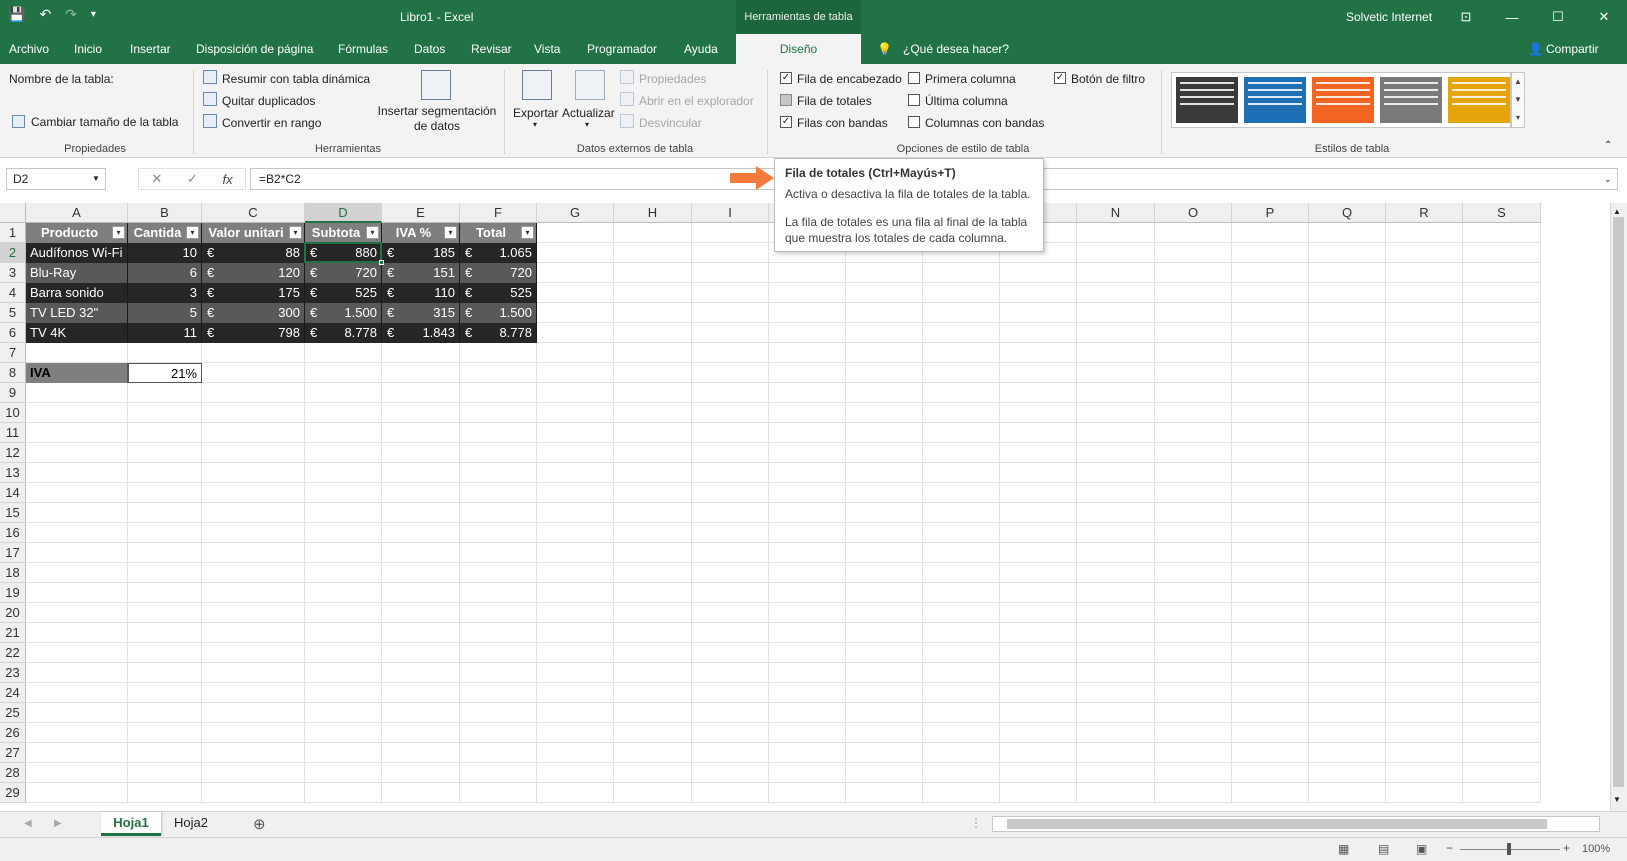 This screenshot has height=861, width=1627. Describe the element at coordinates (670, 123) in the screenshot. I see `unlink-button: Desvincular` at that location.